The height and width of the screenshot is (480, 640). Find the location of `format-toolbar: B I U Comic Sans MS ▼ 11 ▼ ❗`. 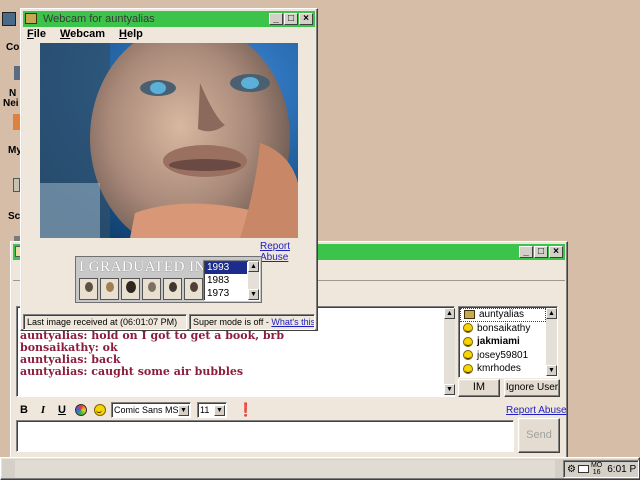

format-toolbar: B I U Comic Sans MS ▼ 11 ▼ ❗ is located at coordinates (135, 410).